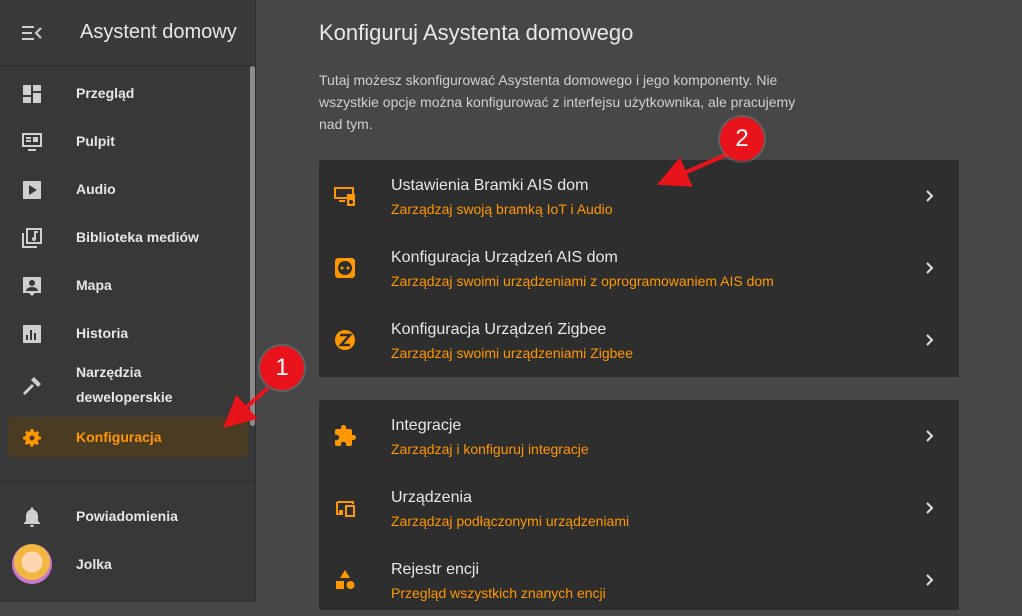  What do you see at coordinates (252, 246) in the screenshot?
I see `sidebar-scrollbar` at bounding box center [252, 246].